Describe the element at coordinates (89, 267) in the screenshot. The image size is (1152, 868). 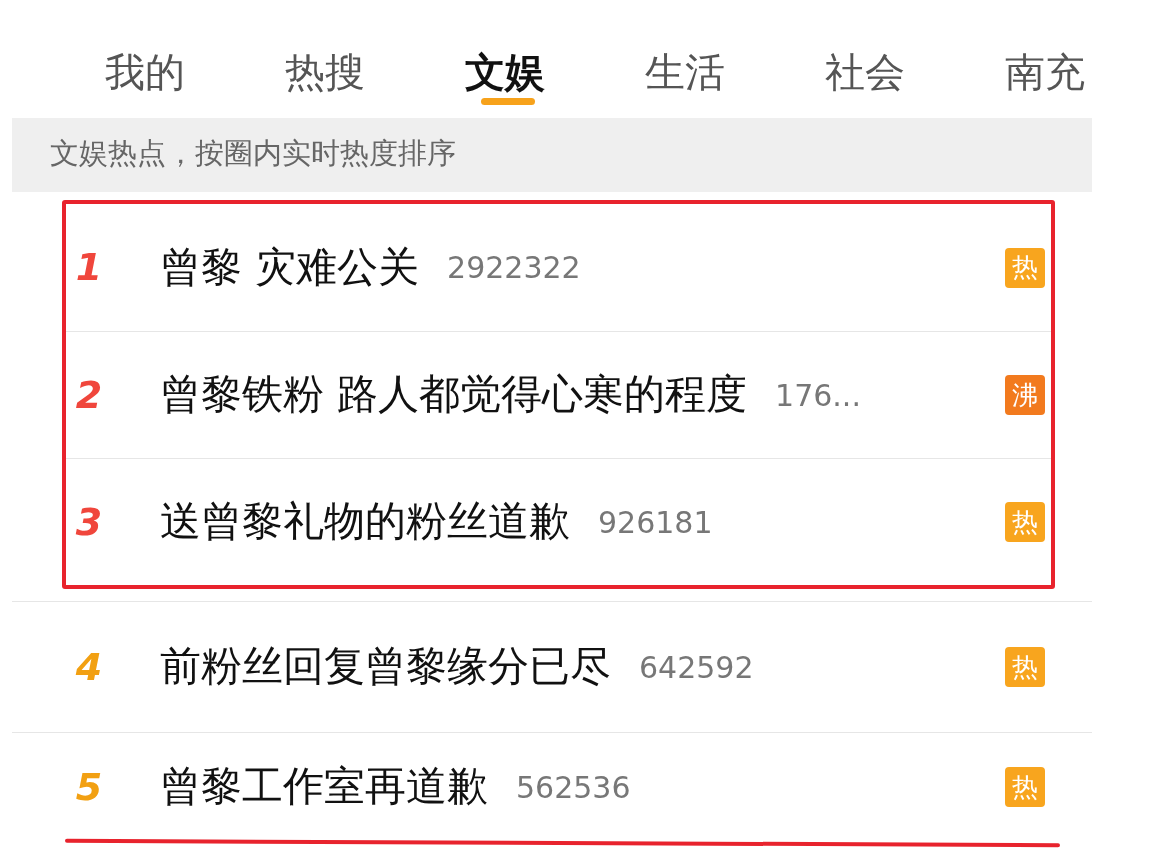
I see `rank-number: 1` at that location.